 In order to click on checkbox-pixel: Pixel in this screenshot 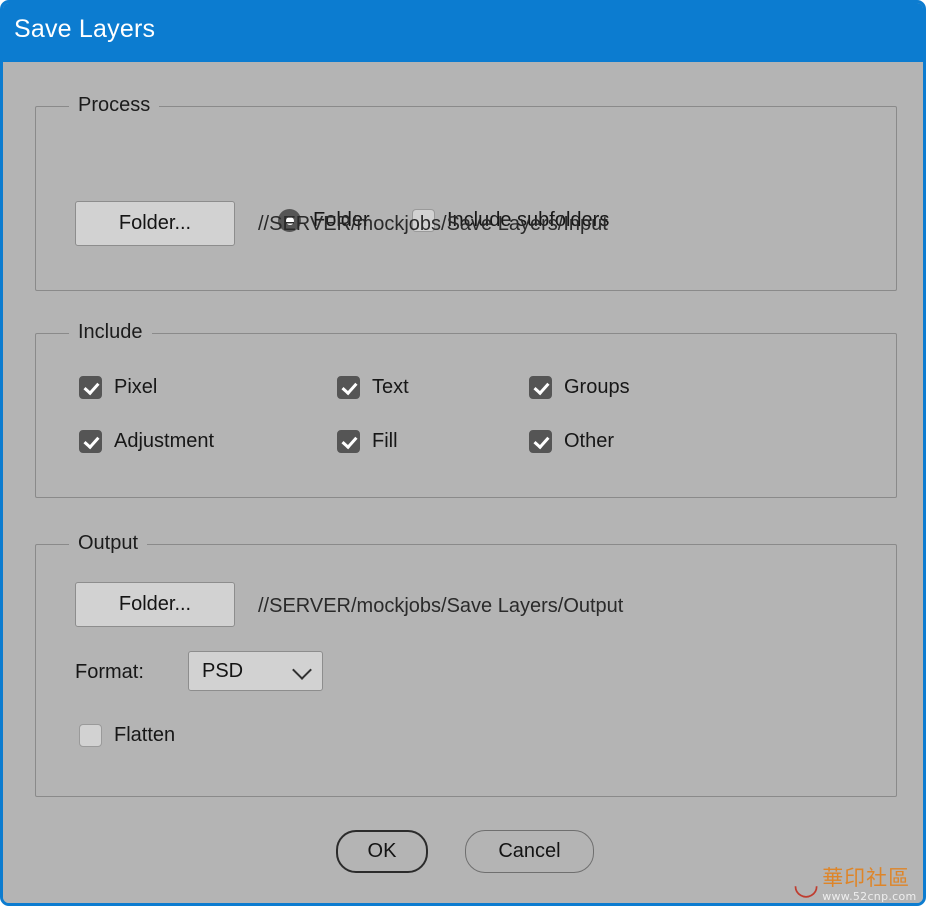, I will do `click(118, 387)`.